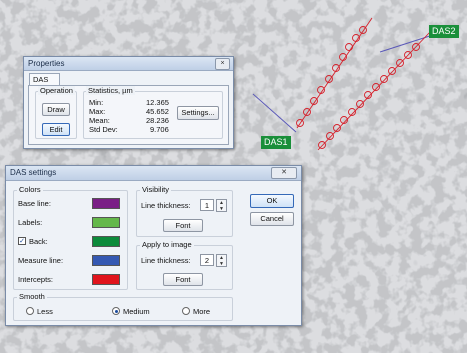 This screenshot has width=467, height=353. Describe the element at coordinates (56, 129) in the screenshot. I see `edit-button: Edit` at that location.